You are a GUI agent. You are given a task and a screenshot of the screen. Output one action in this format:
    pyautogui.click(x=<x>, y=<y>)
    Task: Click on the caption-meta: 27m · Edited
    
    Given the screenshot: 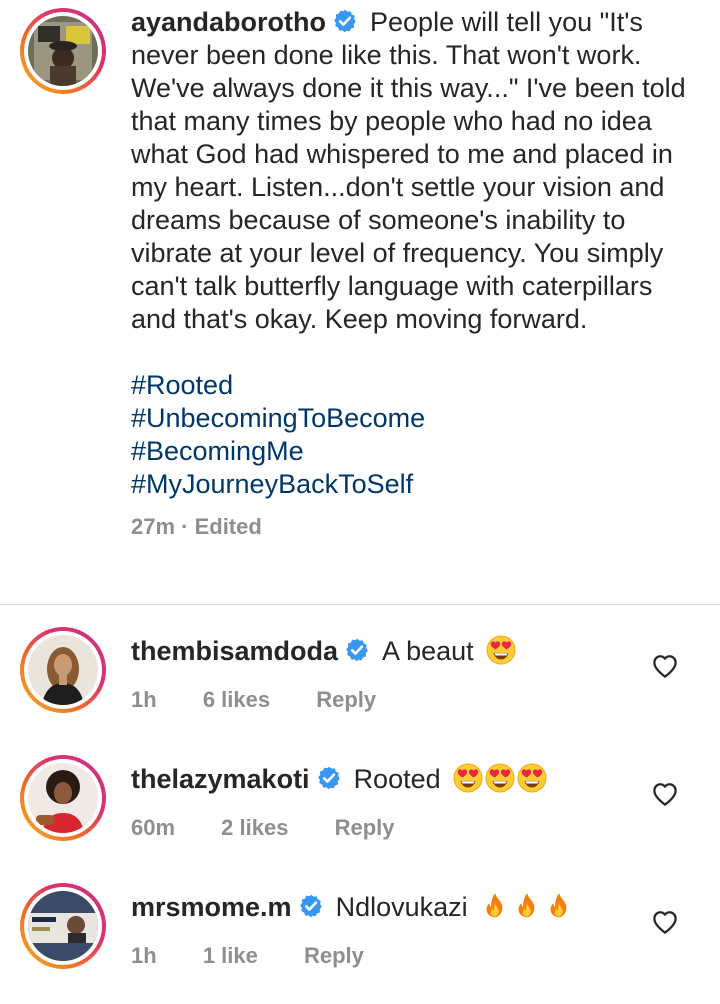 What is the action you would take?
    pyautogui.click(x=196, y=526)
    